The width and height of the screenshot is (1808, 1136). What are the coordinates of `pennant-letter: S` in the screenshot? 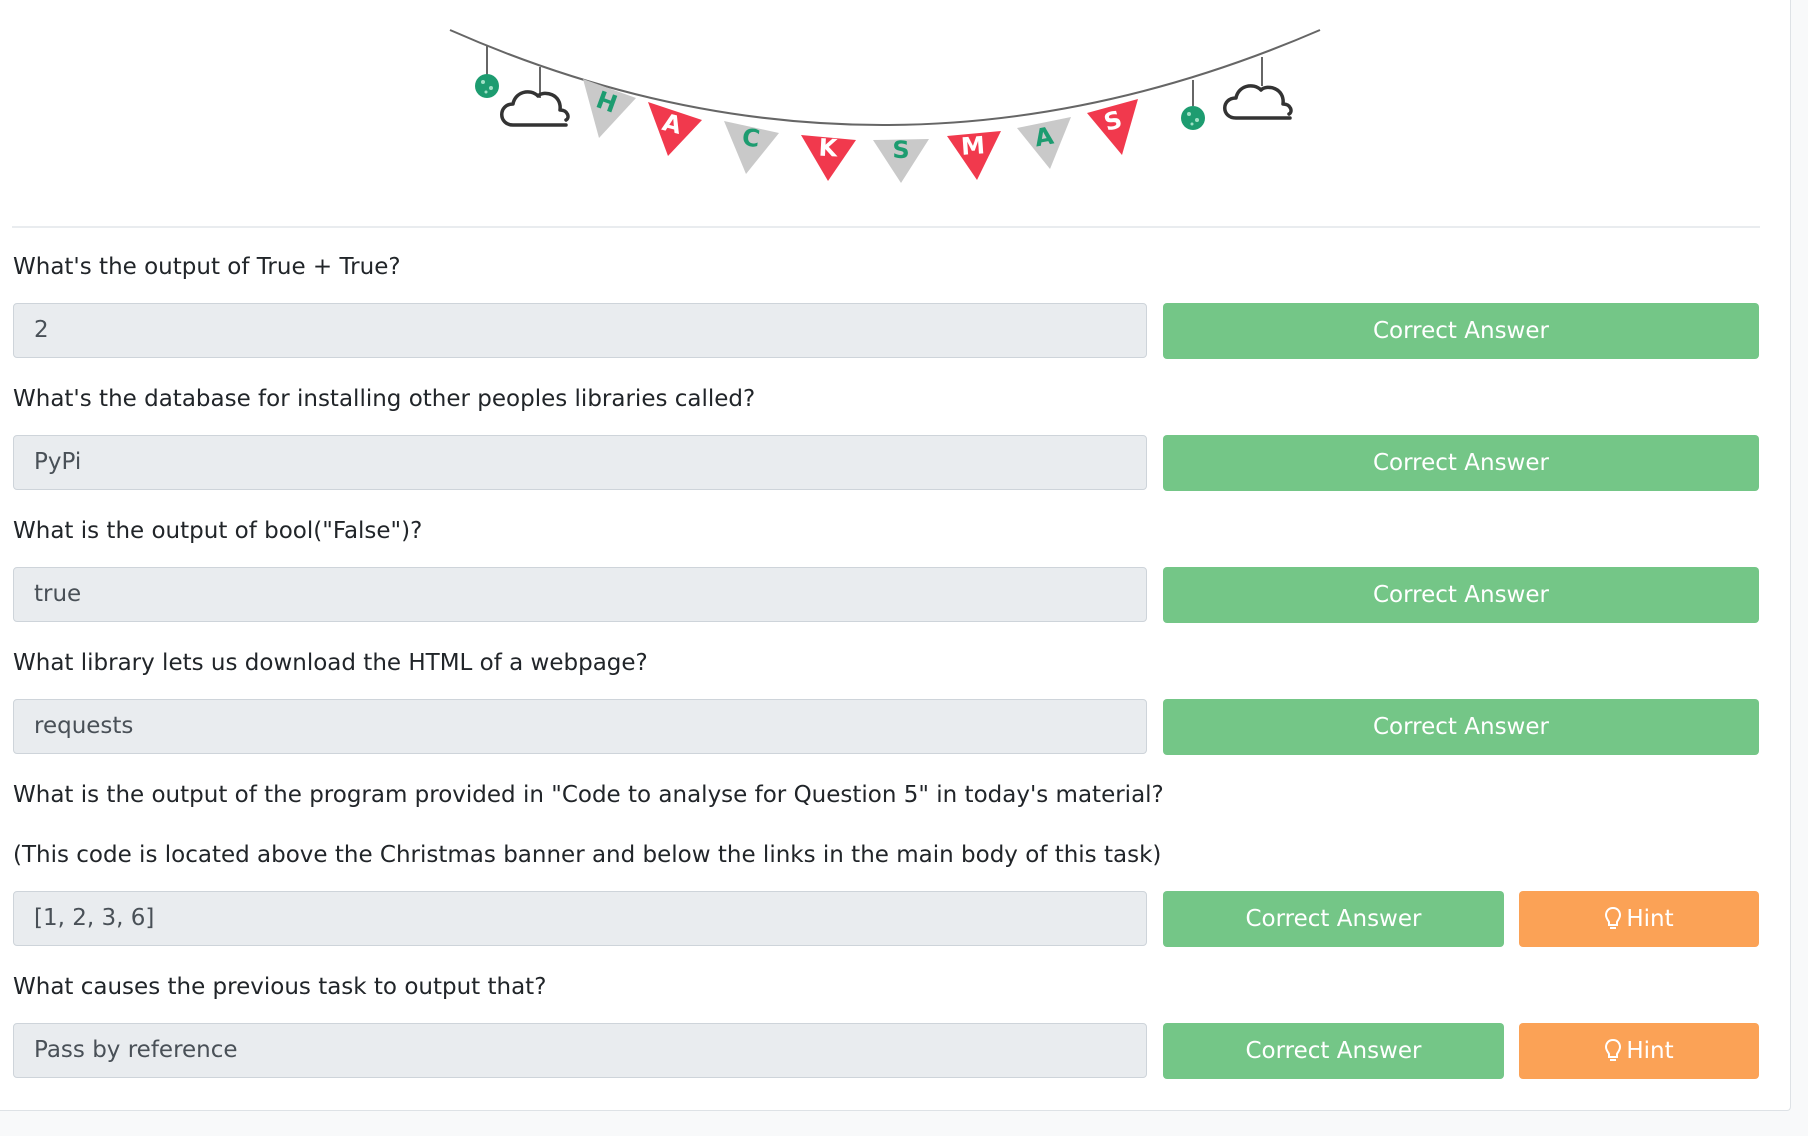 It's located at (900, 150).